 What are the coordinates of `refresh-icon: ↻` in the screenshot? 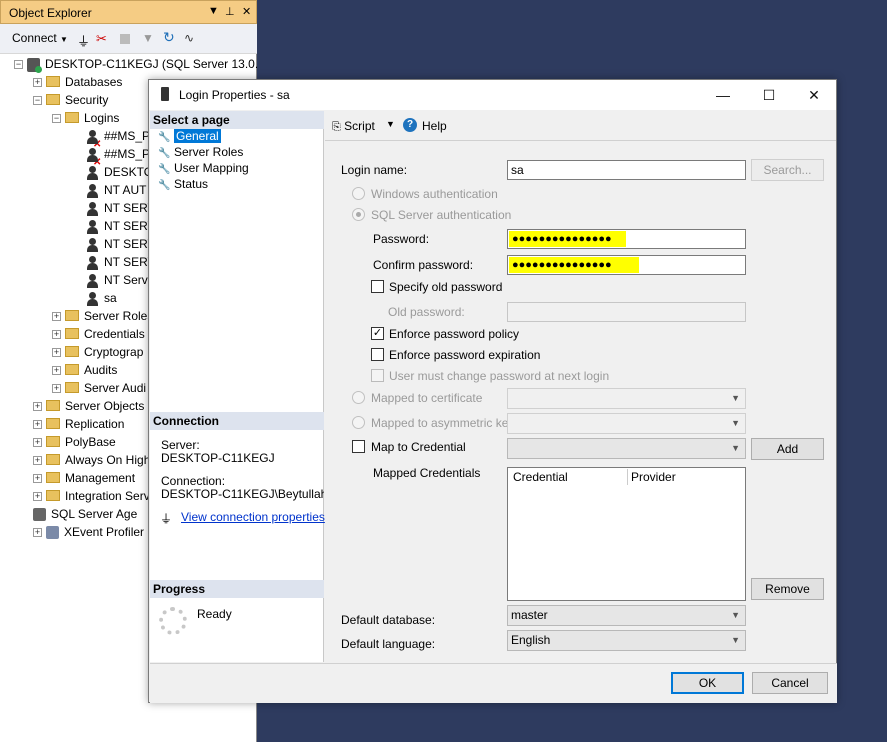 It's located at (169, 37).